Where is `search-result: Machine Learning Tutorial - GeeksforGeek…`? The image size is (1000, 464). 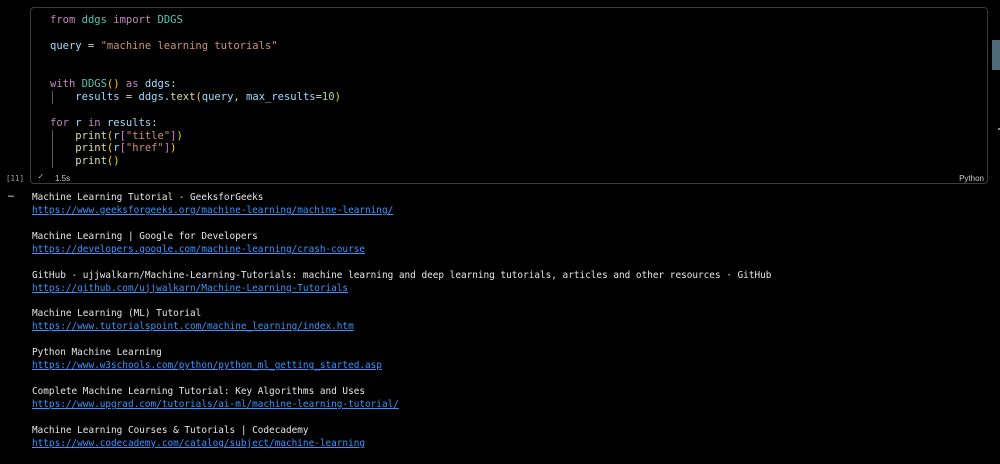
search-result: Machine Learning Tutorial - GeeksforGeek… is located at coordinates (401, 205).